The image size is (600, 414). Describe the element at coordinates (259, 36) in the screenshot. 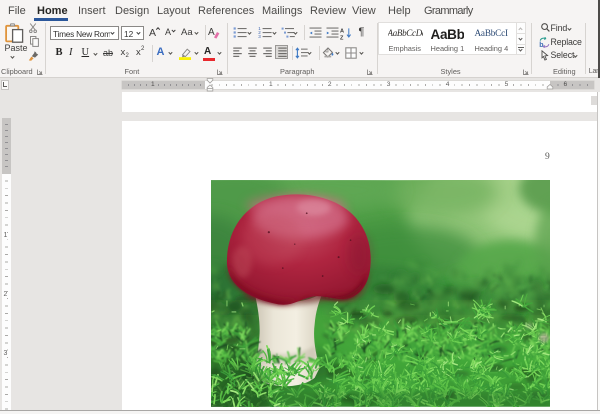

I see `svg-text: 3` at that location.